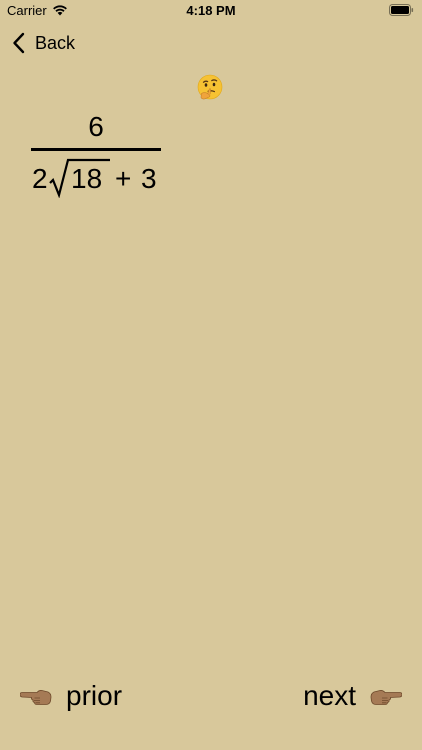 The height and width of the screenshot is (750, 422). I want to click on next-label: next, so click(329, 695).